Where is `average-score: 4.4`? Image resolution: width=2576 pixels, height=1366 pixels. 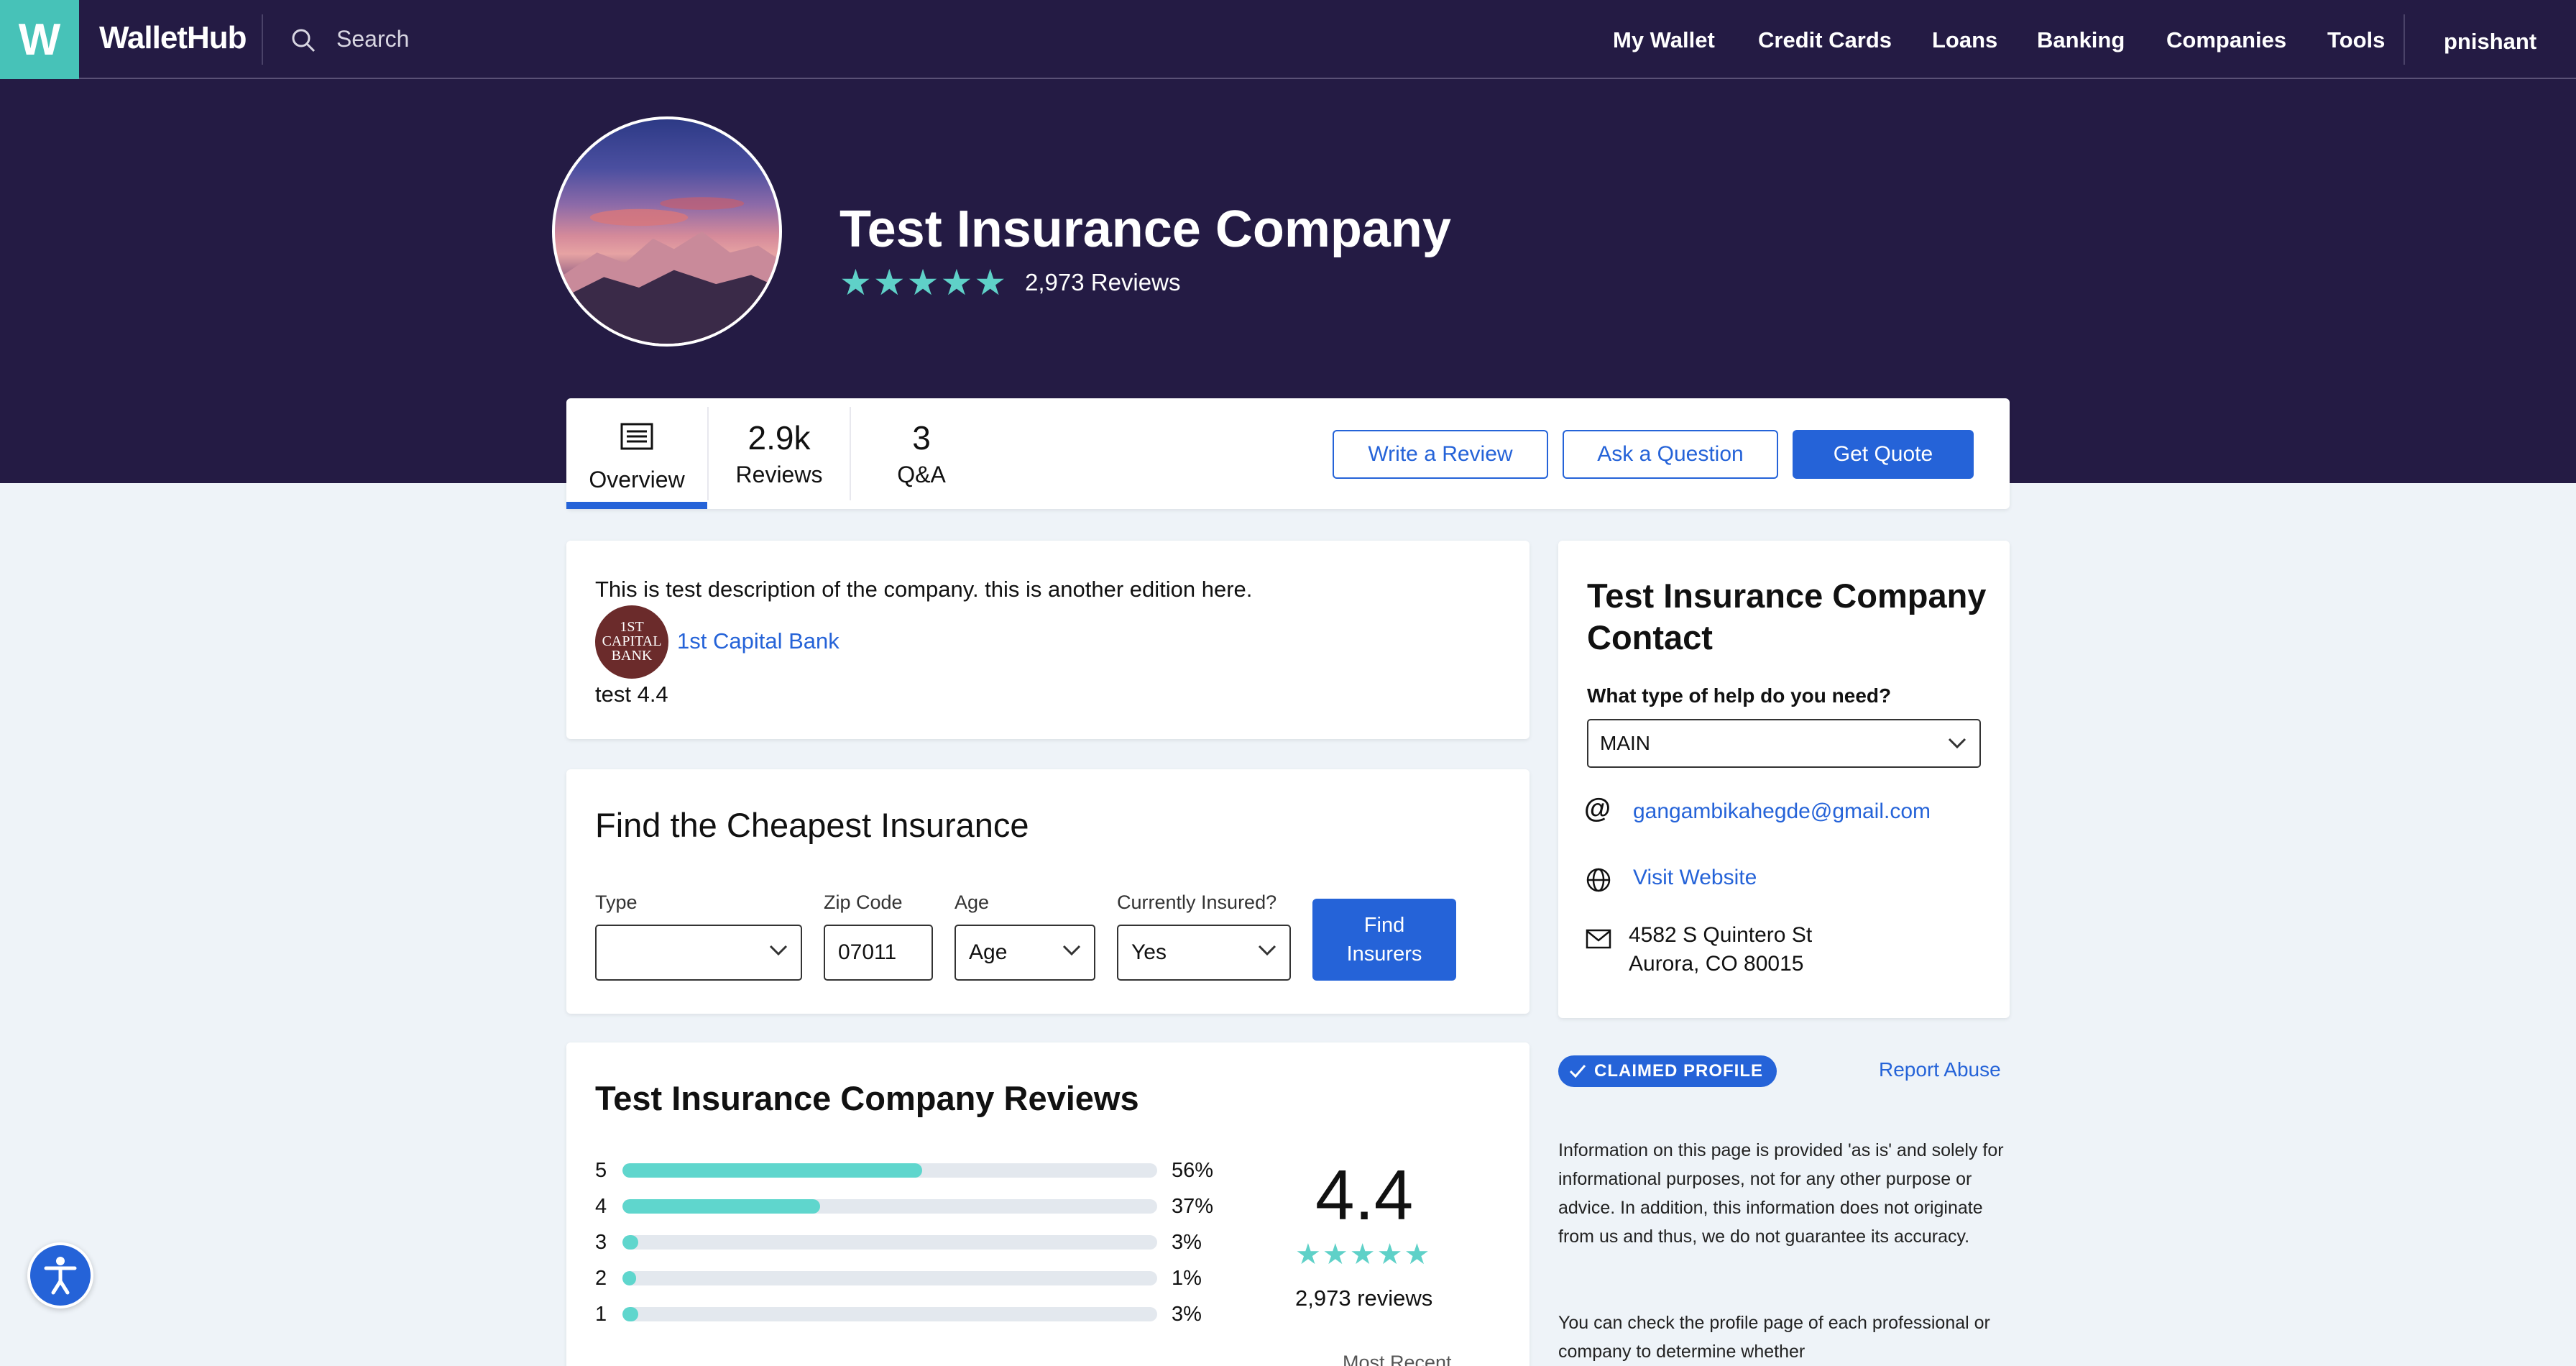
average-score: 4.4 is located at coordinates (1364, 1194).